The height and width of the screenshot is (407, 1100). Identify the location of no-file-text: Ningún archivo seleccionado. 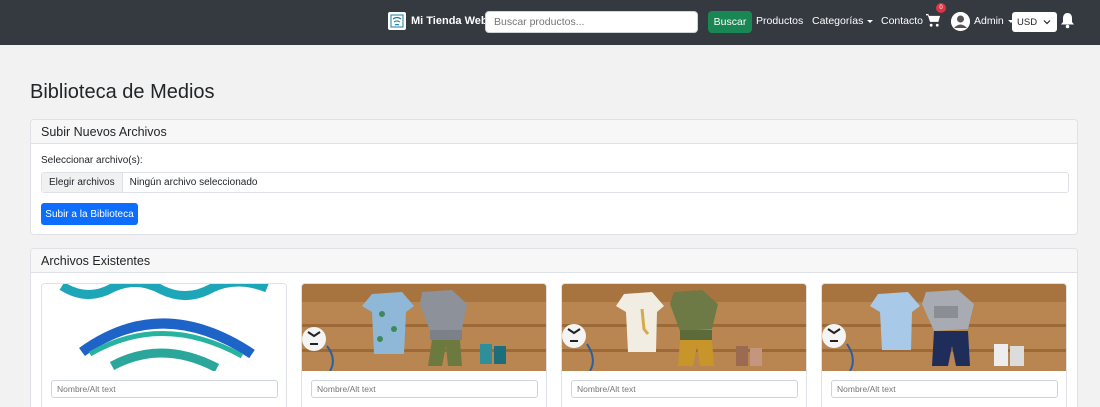
(193, 182).